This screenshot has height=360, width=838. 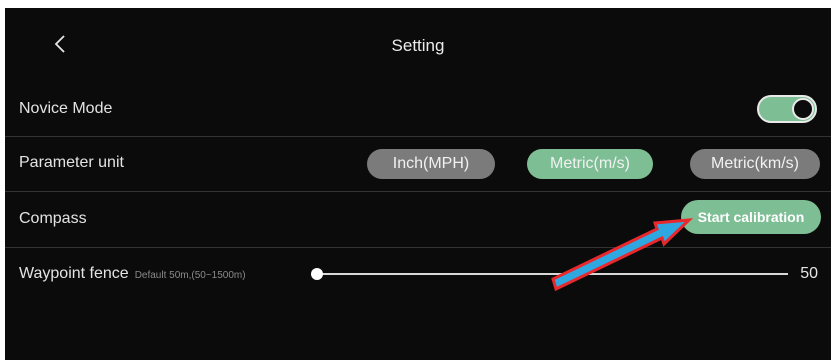 What do you see at coordinates (132, 274) in the screenshot?
I see `waypoint-fence-label: Waypoint fence Default 50m,(50~1500m)` at bounding box center [132, 274].